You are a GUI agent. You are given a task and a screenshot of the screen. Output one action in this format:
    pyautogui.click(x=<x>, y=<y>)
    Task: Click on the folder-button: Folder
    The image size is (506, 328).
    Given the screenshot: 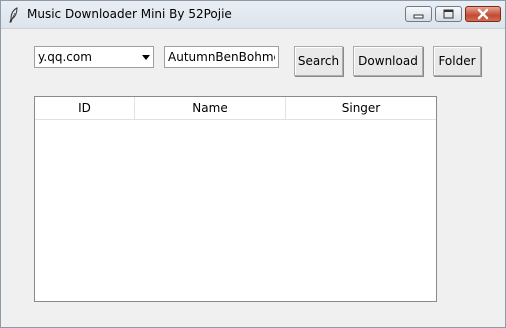 What is the action you would take?
    pyautogui.click(x=457, y=61)
    